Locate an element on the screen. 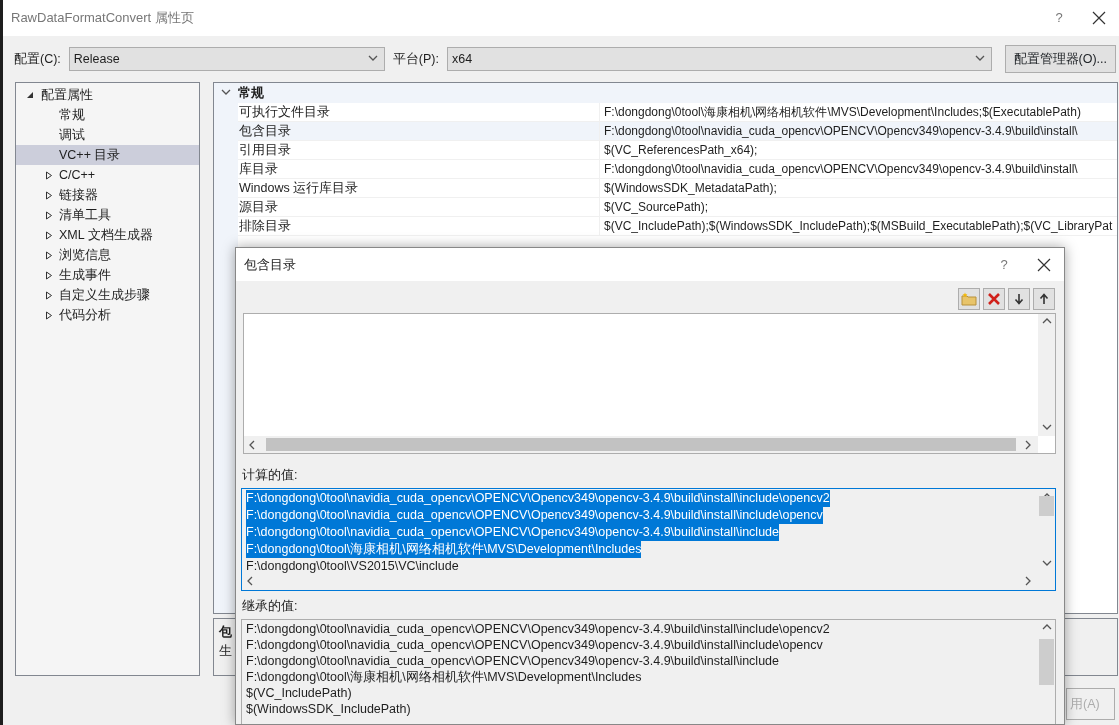 The width and height of the screenshot is (1119, 725). tree-item: VC++ 目录 is located at coordinates (107, 155).